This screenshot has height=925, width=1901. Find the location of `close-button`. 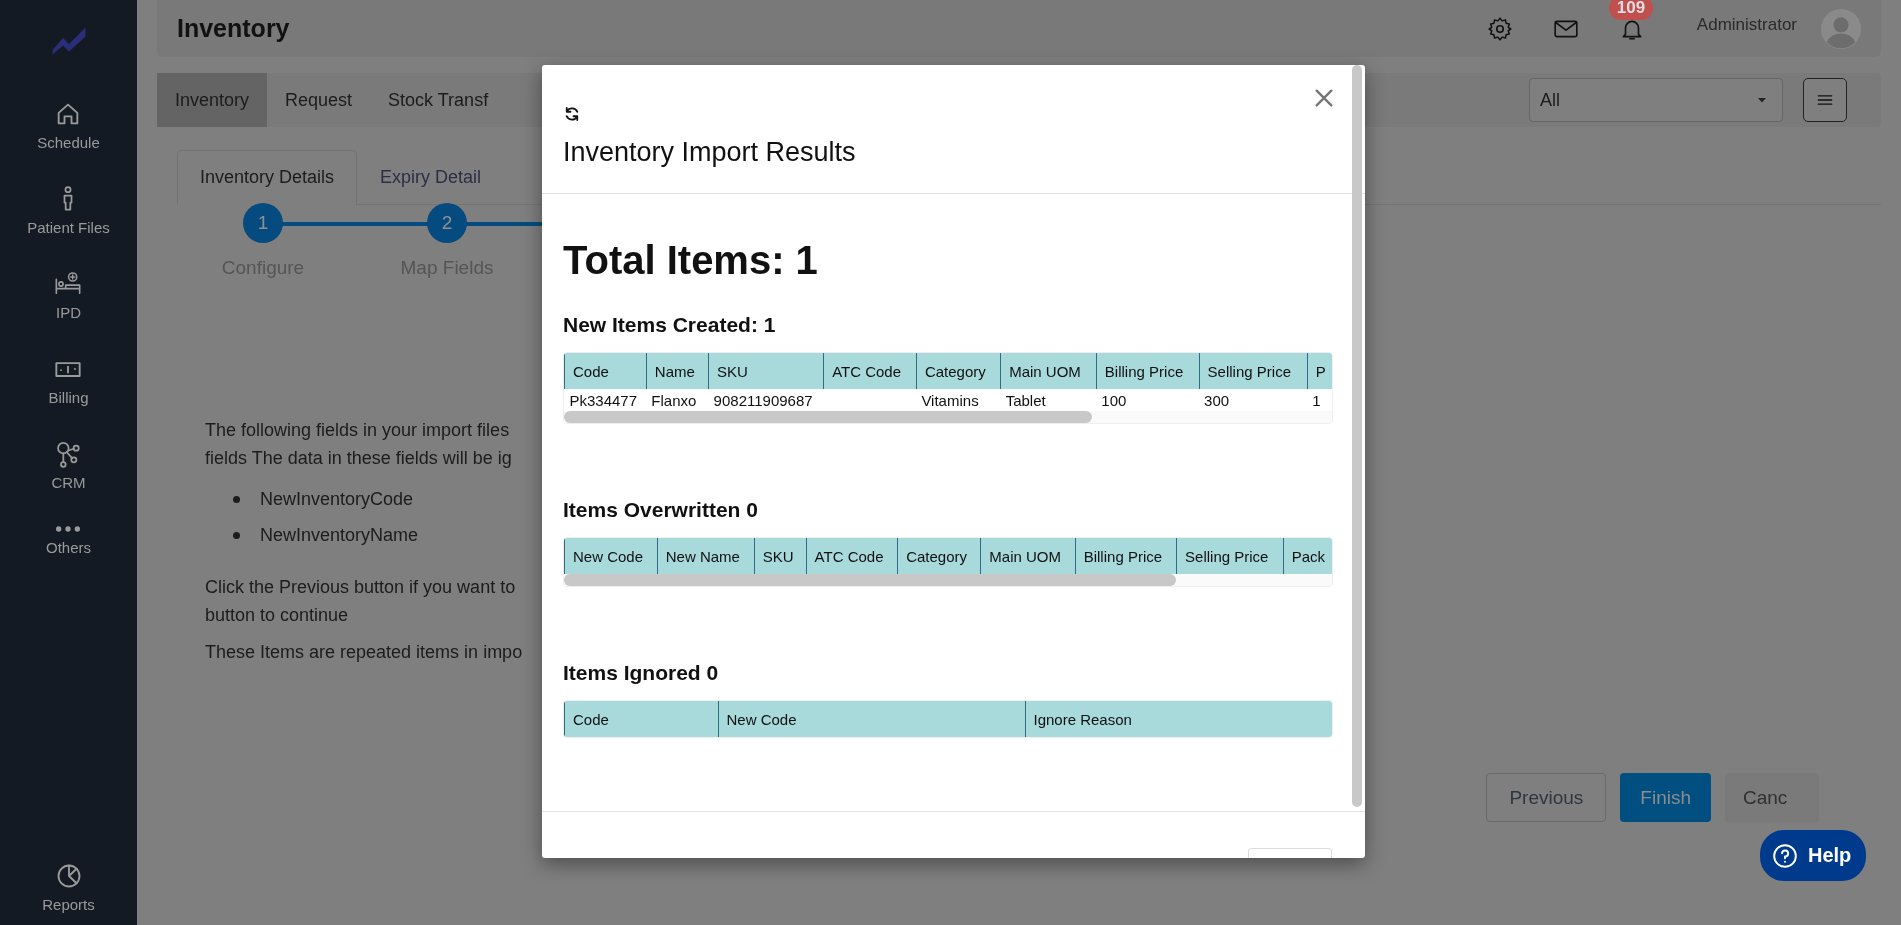

close-button is located at coordinates (1324, 98).